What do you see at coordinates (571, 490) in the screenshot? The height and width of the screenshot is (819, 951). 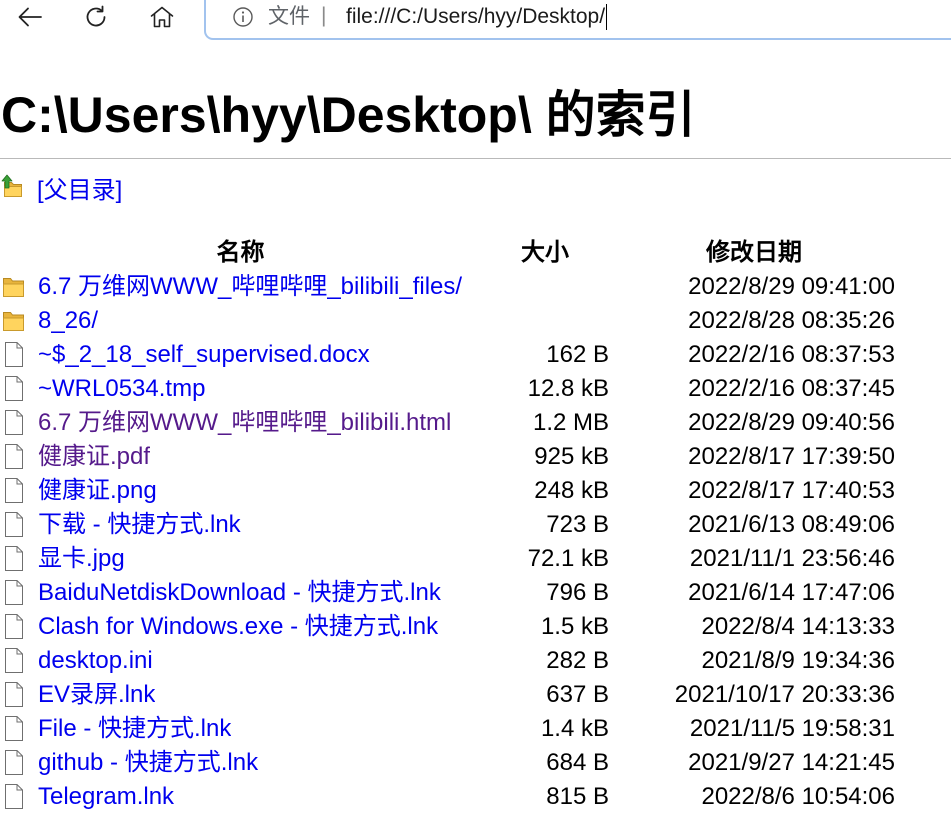 I see `file-size: 248 kB` at bounding box center [571, 490].